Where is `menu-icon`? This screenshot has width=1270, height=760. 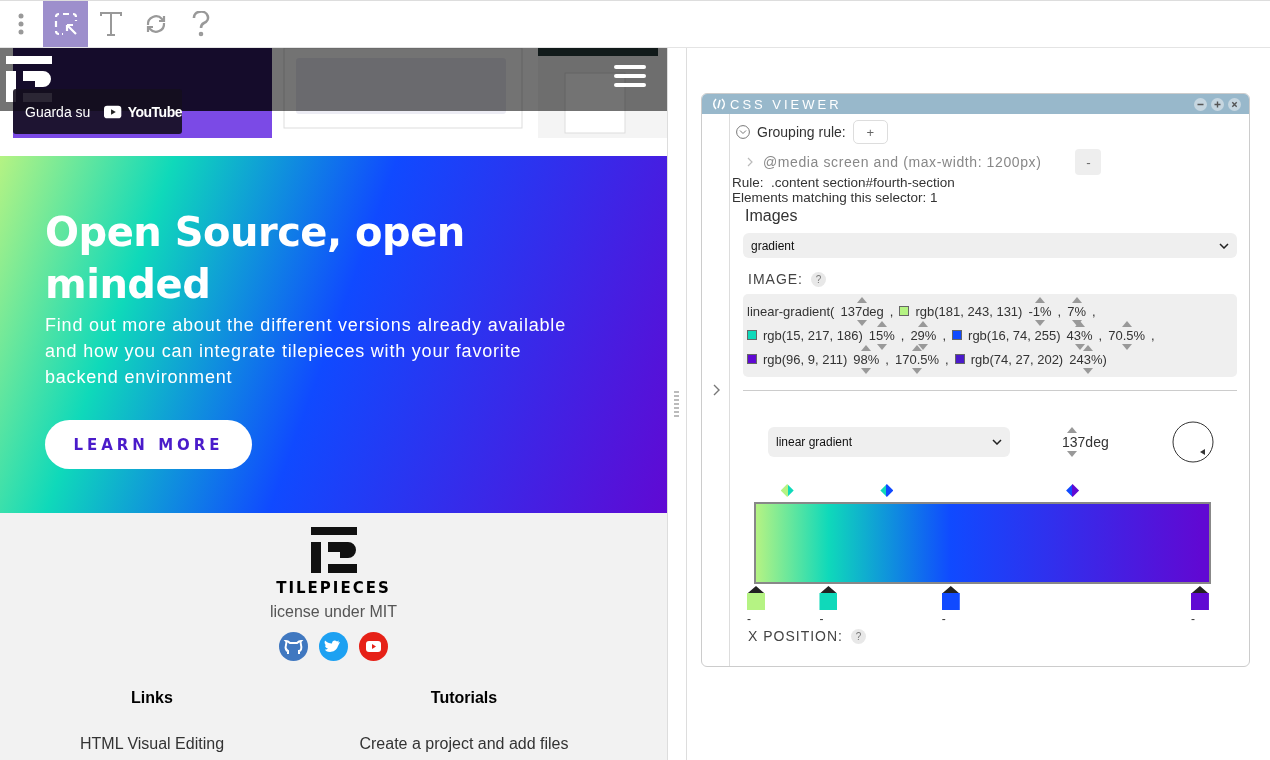 menu-icon is located at coordinates (630, 76).